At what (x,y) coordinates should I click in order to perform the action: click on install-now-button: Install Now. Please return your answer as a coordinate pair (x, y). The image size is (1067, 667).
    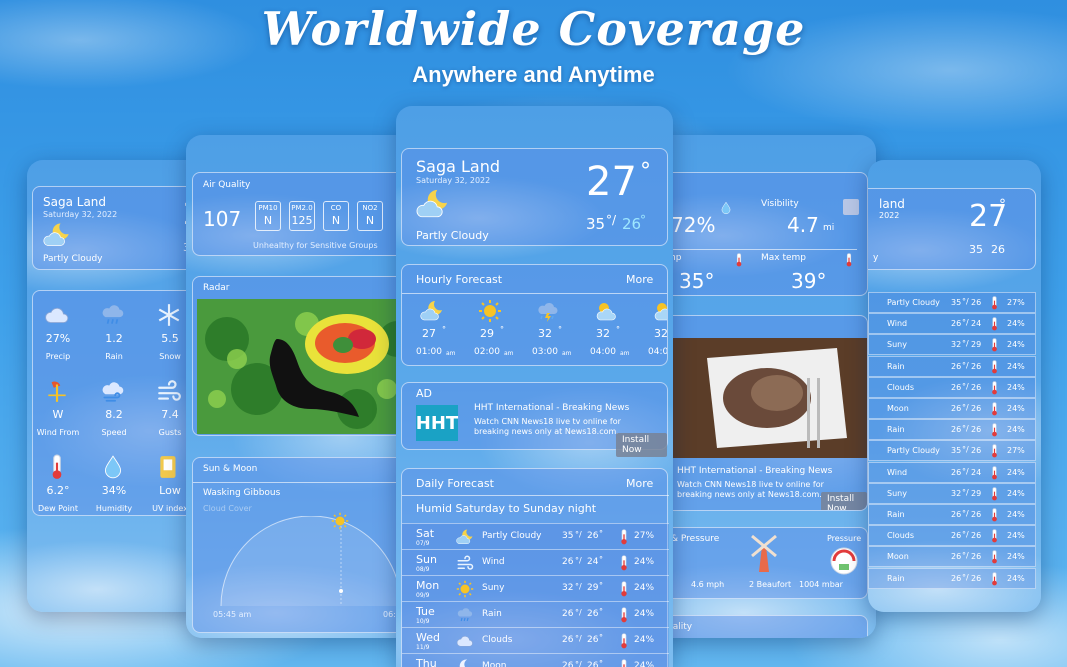
    Looking at the image, I should click on (641, 445).